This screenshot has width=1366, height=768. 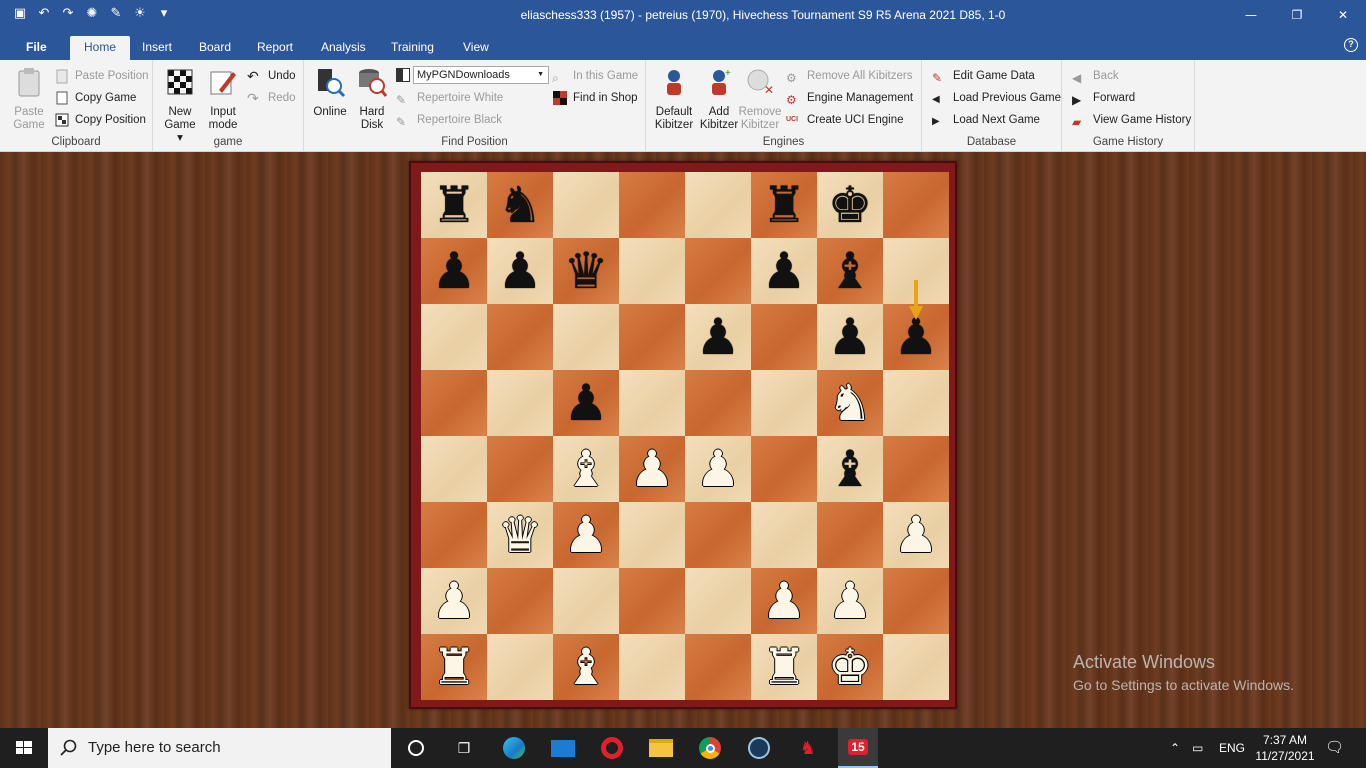 I want to click on square-b7: ♟, so click(x=520, y=271).